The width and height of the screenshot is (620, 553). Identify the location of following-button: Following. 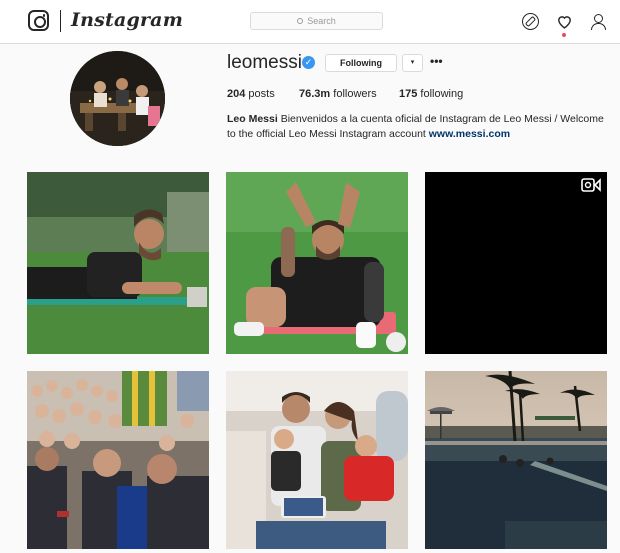
(361, 63).